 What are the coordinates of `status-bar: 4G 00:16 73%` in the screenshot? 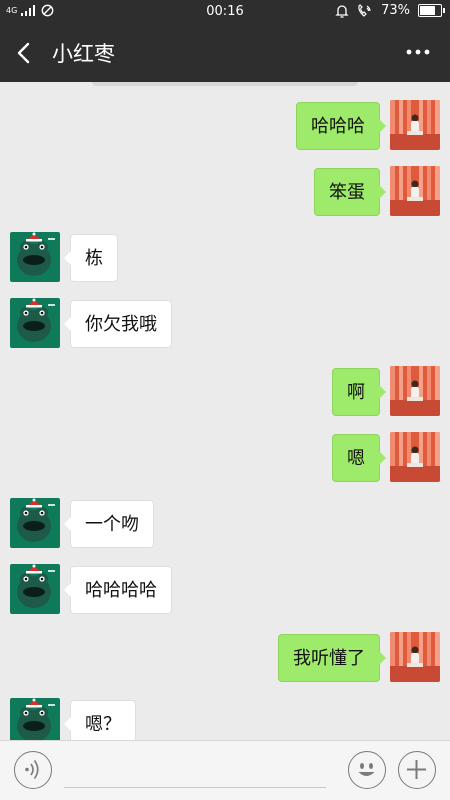 It's located at (225, 12).